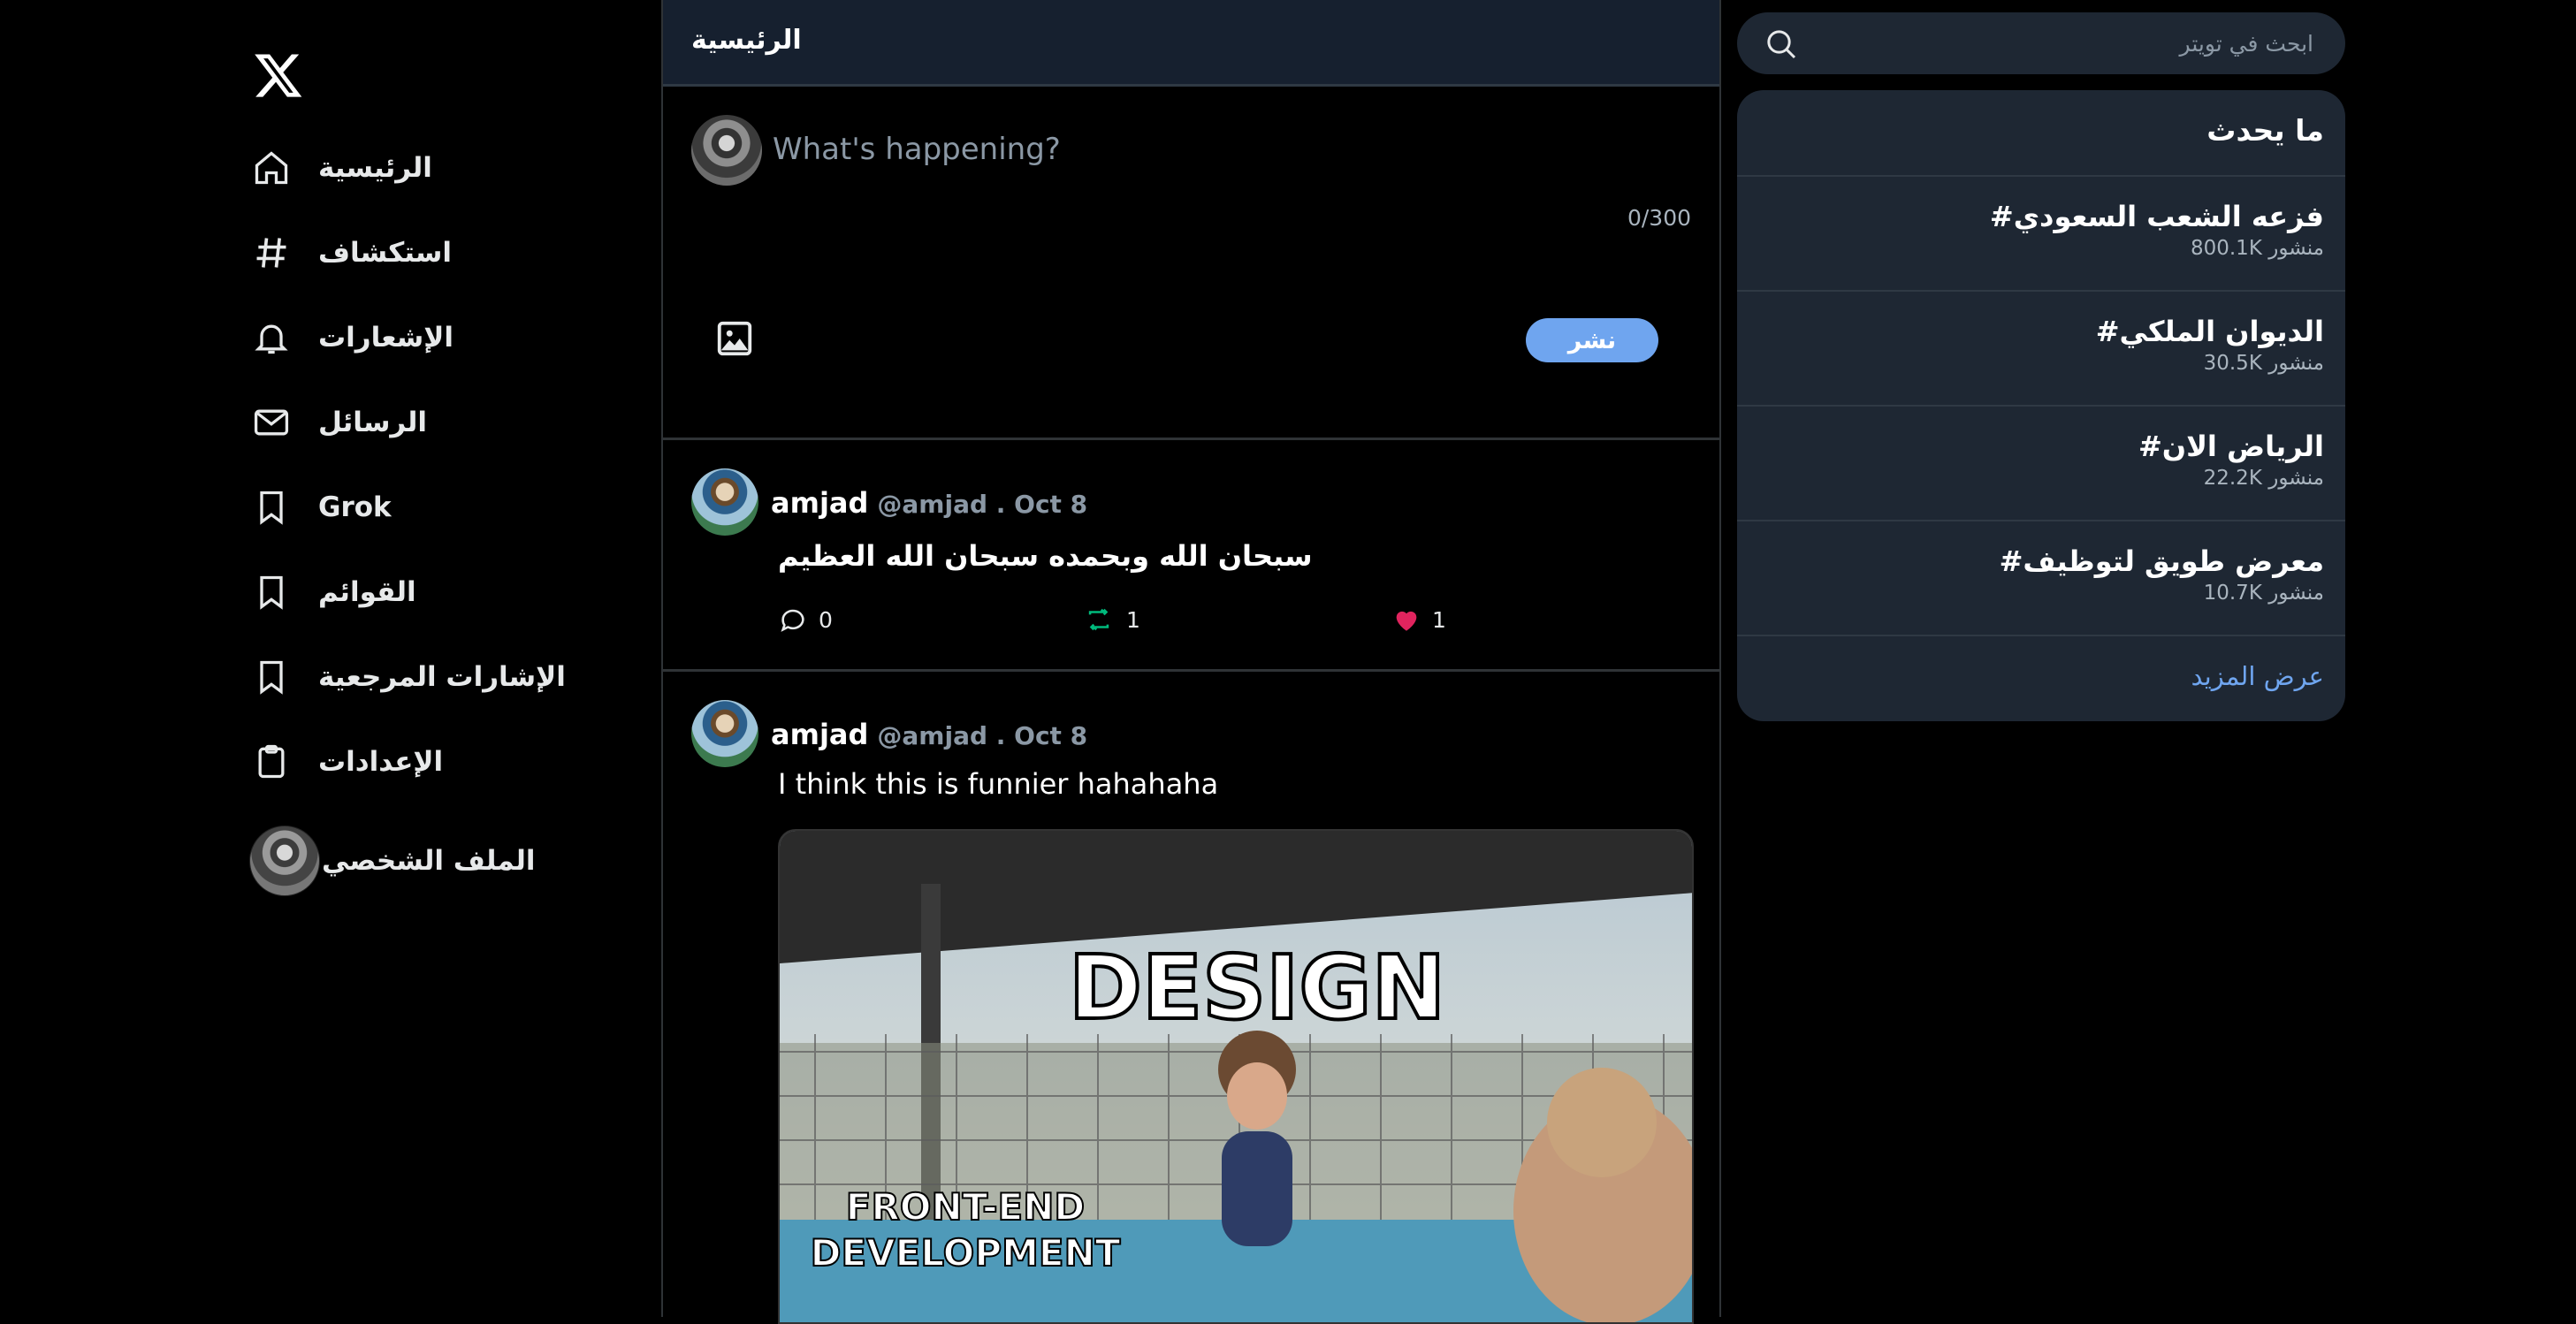 The width and height of the screenshot is (2576, 1324). I want to click on retweet-button: 1, so click(1111, 620).